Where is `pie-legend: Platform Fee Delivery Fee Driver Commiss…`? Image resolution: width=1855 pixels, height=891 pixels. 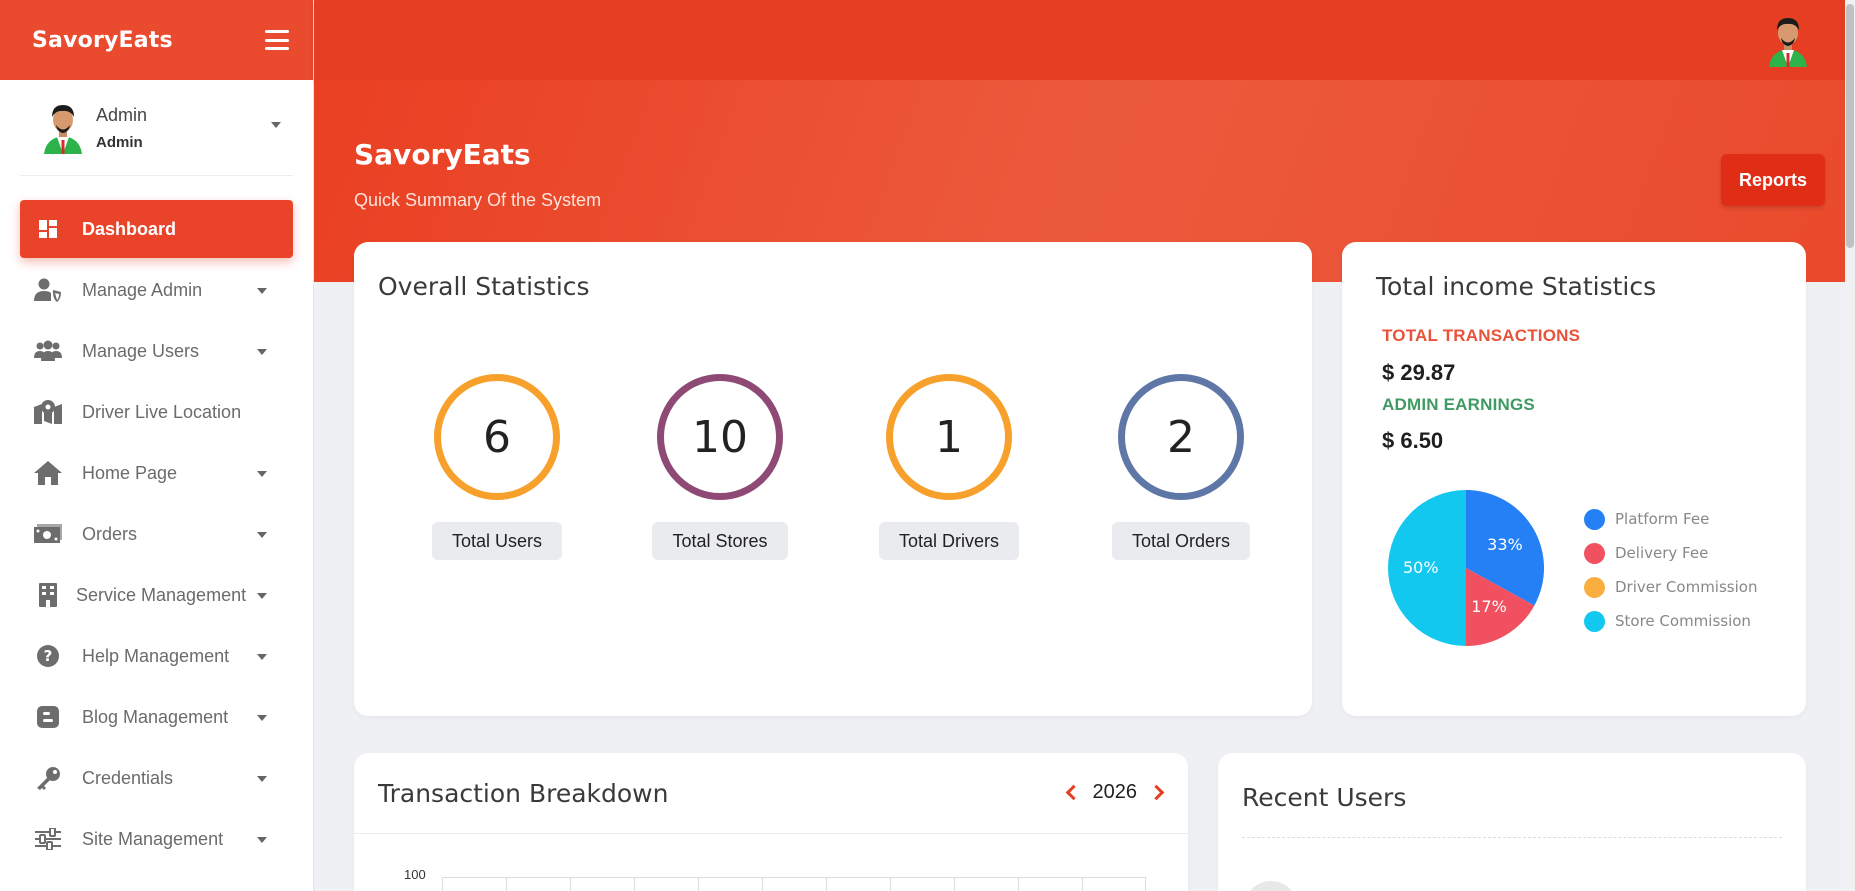
pie-legend: Platform Fee Delivery Fee Driver Commiss… is located at coordinates (1670, 570).